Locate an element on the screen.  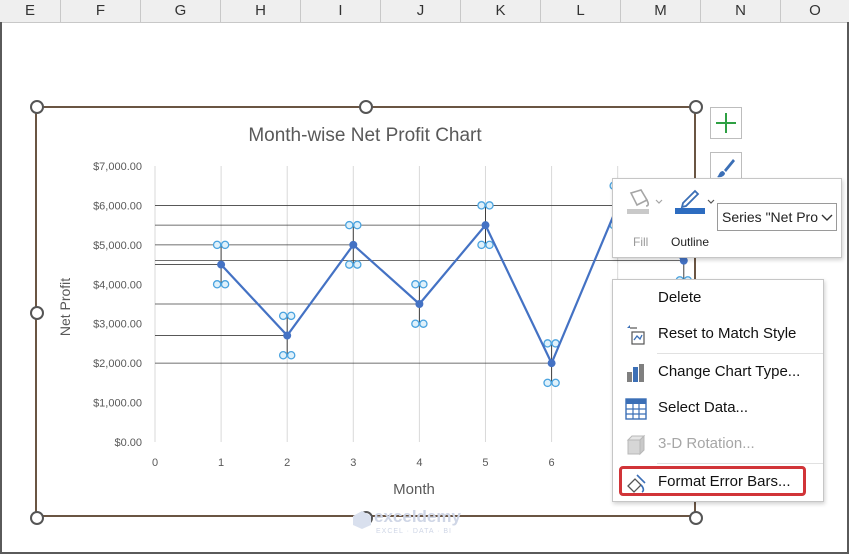
y-tick-label: $0.00 is located at coordinates (128, 443).